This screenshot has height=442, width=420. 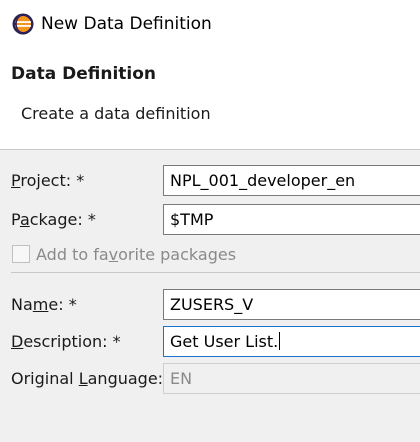 What do you see at coordinates (181, 378) in the screenshot?
I see `language-value: EN` at bounding box center [181, 378].